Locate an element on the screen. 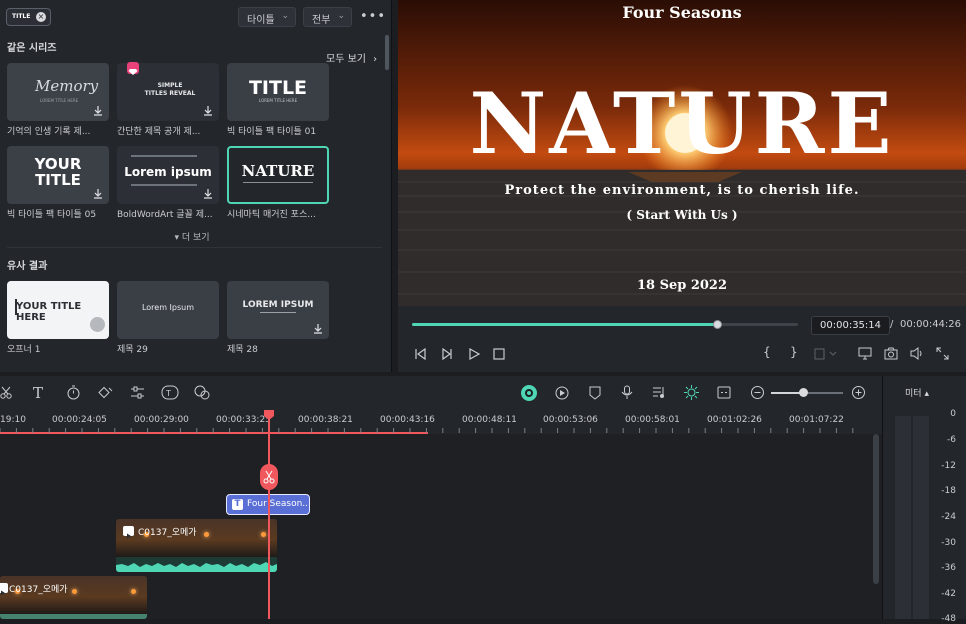 This screenshot has height=624, width=966. similar-item-thumb-3: LOREM IPSUM is located at coordinates (278, 310).